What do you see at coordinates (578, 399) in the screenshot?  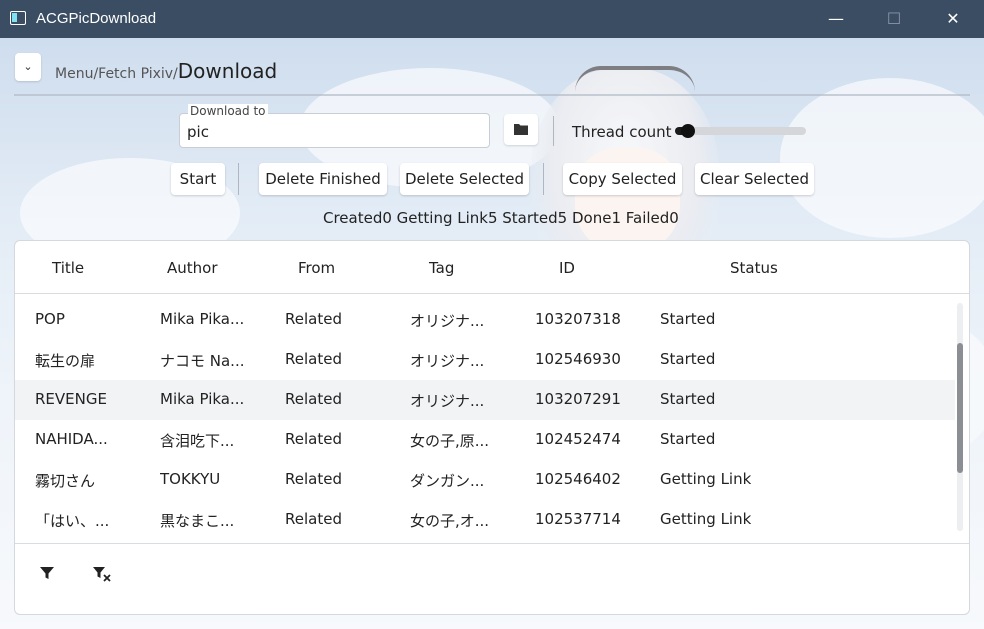 I see `cell-id: 103207291` at bounding box center [578, 399].